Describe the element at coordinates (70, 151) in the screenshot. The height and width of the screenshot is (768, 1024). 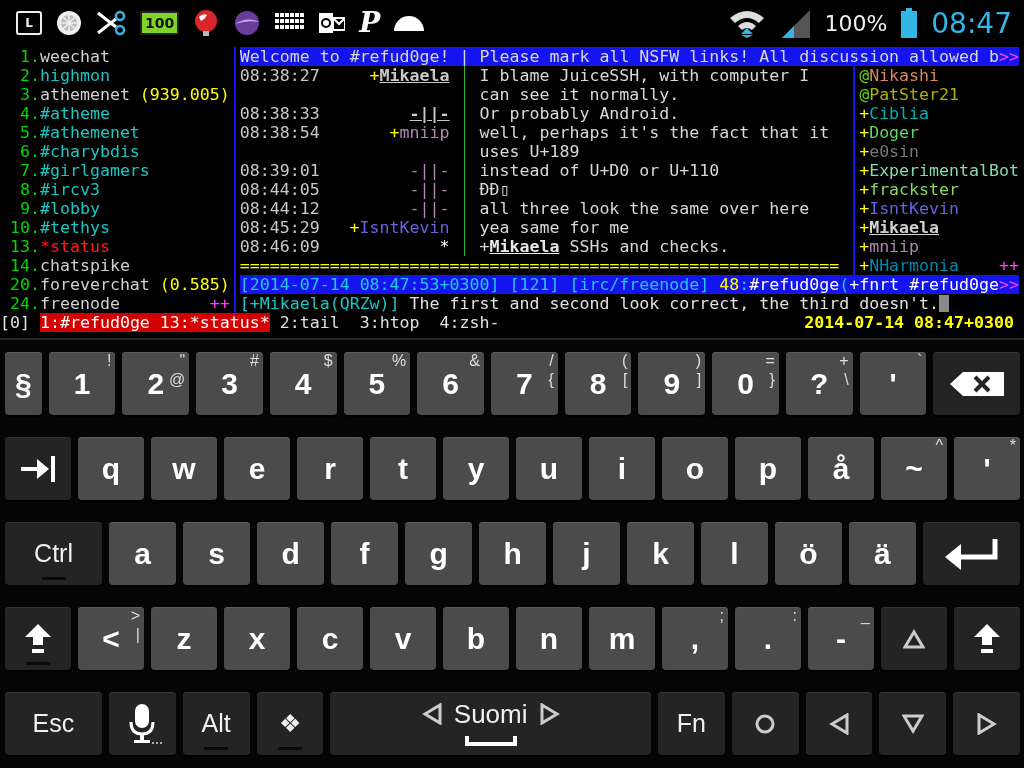
I see `buffer-item: 6.#charybdis` at that location.